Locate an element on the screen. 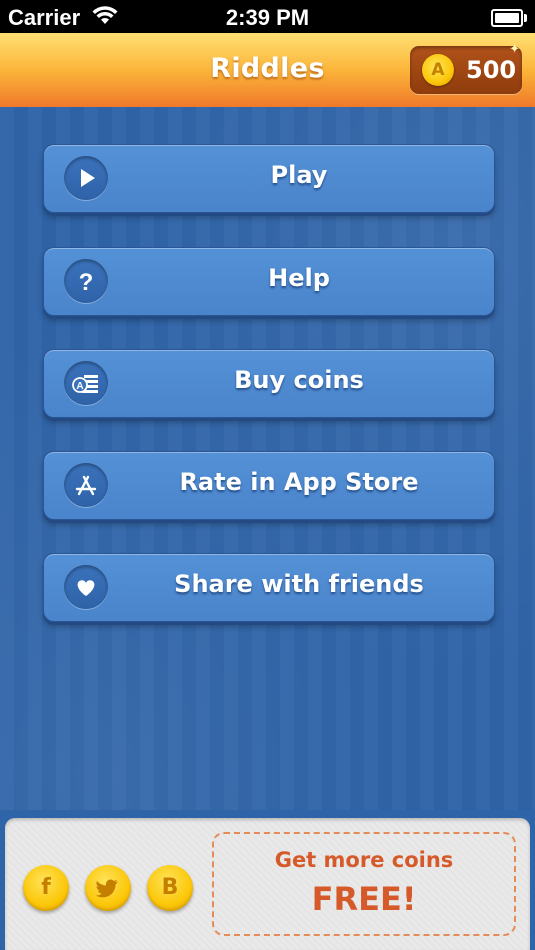 The image size is (535, 950). rate-app-store-button: Rate in App Store is located at coordinates (269, 485).